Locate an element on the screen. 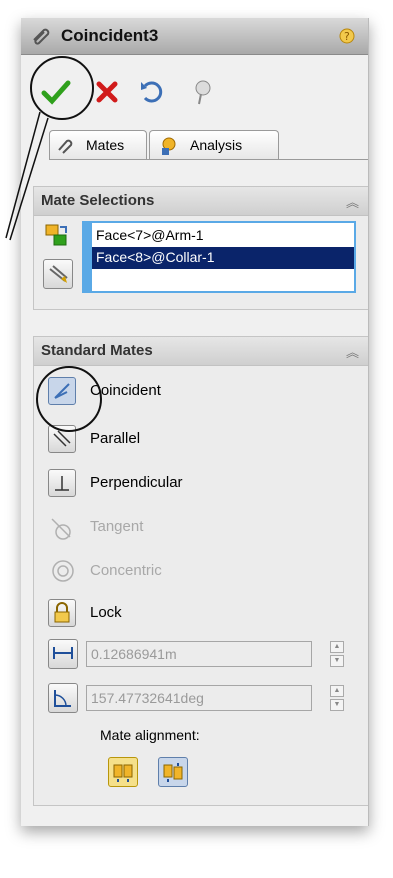  ok-highlight-circle is located at coordinates (62, 88).